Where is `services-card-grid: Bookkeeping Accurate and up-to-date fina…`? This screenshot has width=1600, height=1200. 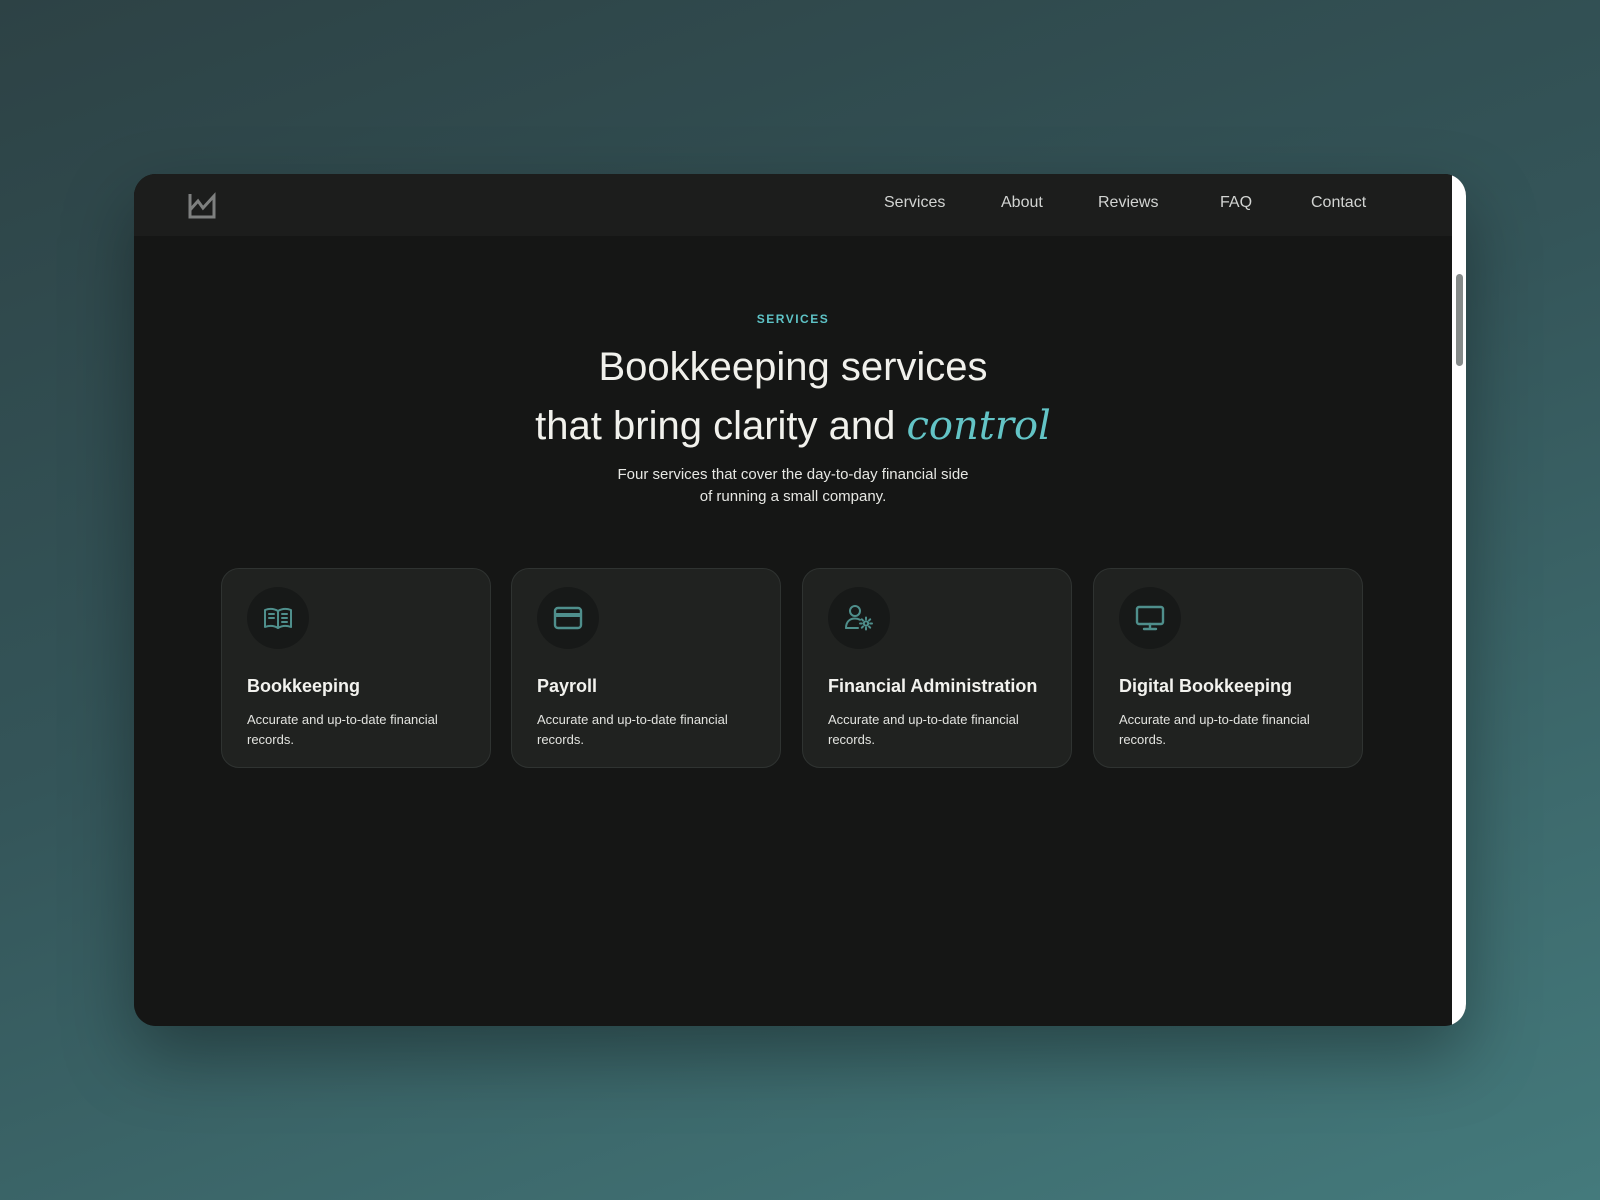
services-card-grid: Bookkeeping Accurate and up-to-date fina… is located at coordinates (792, 669).